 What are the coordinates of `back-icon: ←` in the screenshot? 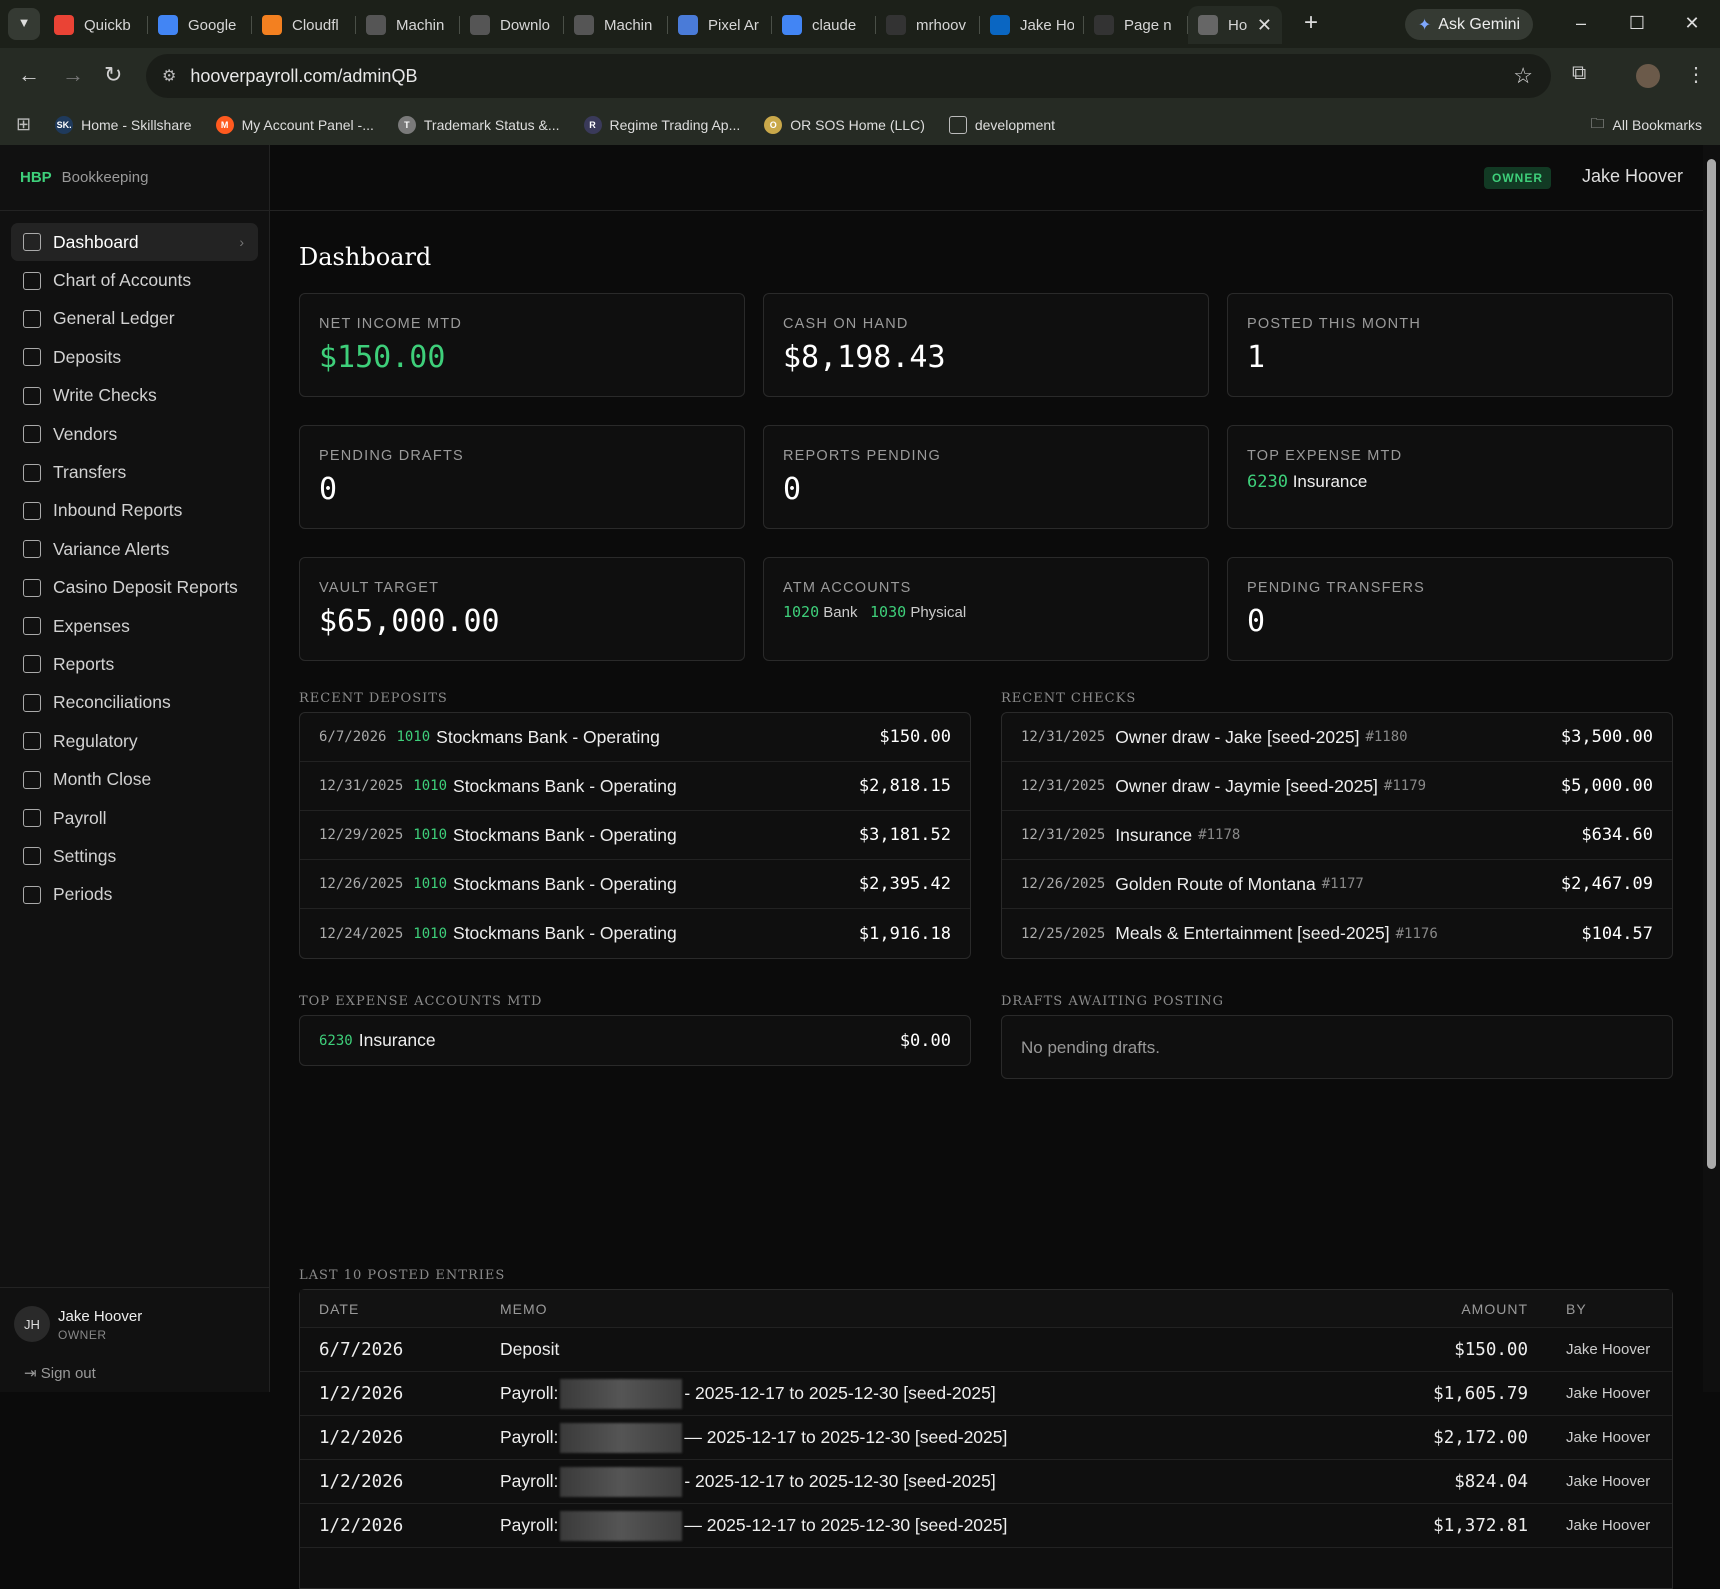 It's located at (29, 75).